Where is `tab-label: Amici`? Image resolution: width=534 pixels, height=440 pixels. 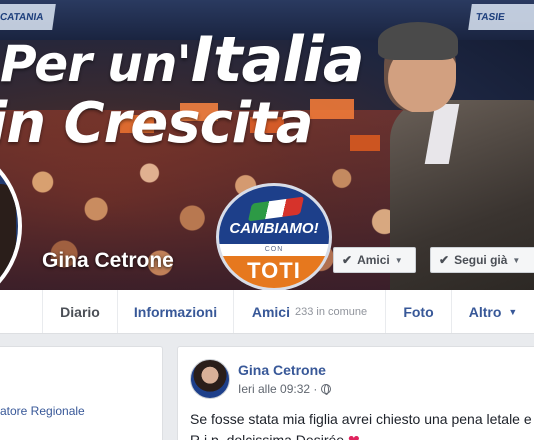
tab-label: Amici is located at coordinates (270, 311).